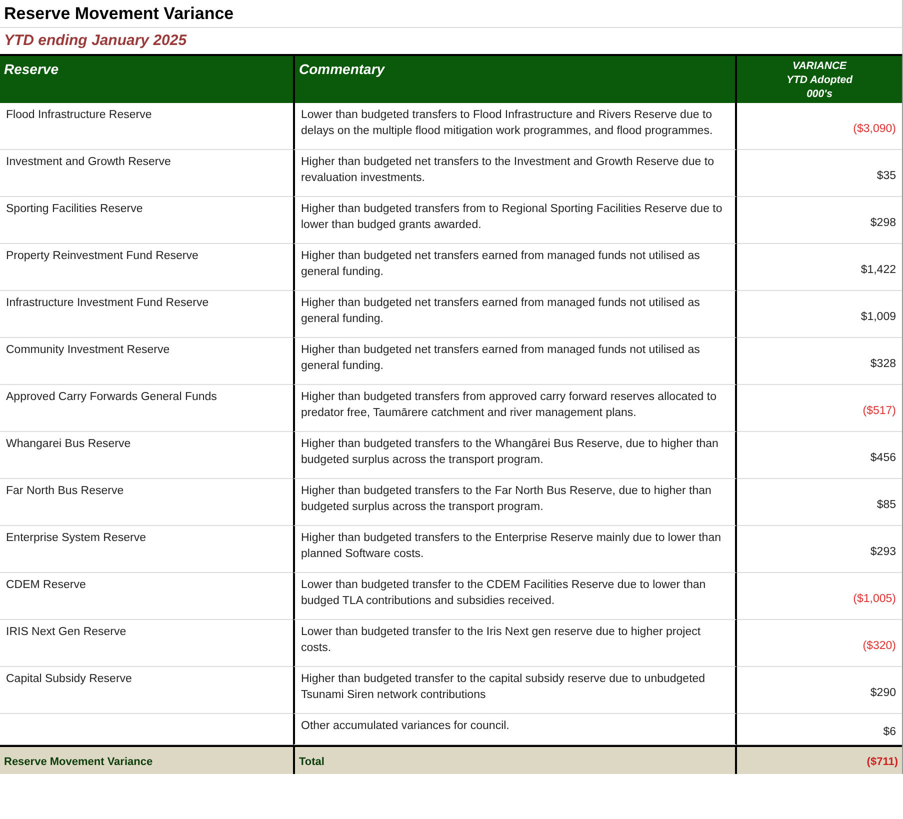 This screenshot has height=819, width=903. Describe the element at coordinates (819, 173) in the screenshot. I see `variance-cell: $35` at that location.